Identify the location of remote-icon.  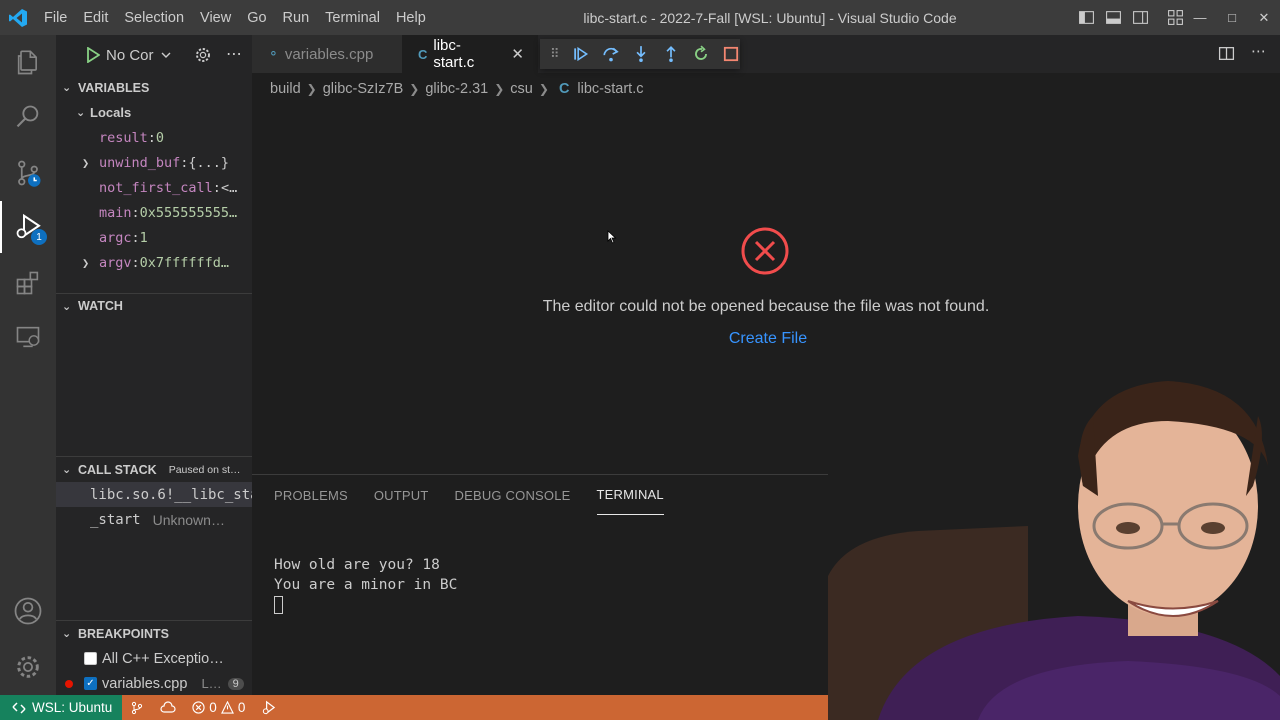
(19, 707).